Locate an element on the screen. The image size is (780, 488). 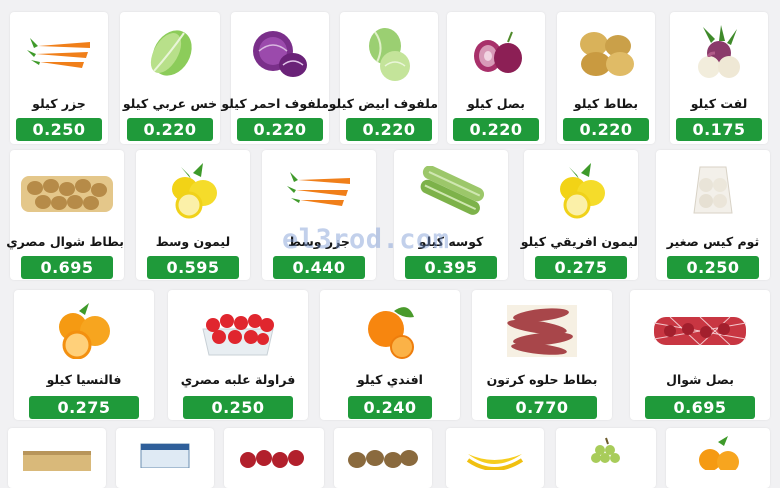
red-onion-icon is located at coordinates (496, 53).